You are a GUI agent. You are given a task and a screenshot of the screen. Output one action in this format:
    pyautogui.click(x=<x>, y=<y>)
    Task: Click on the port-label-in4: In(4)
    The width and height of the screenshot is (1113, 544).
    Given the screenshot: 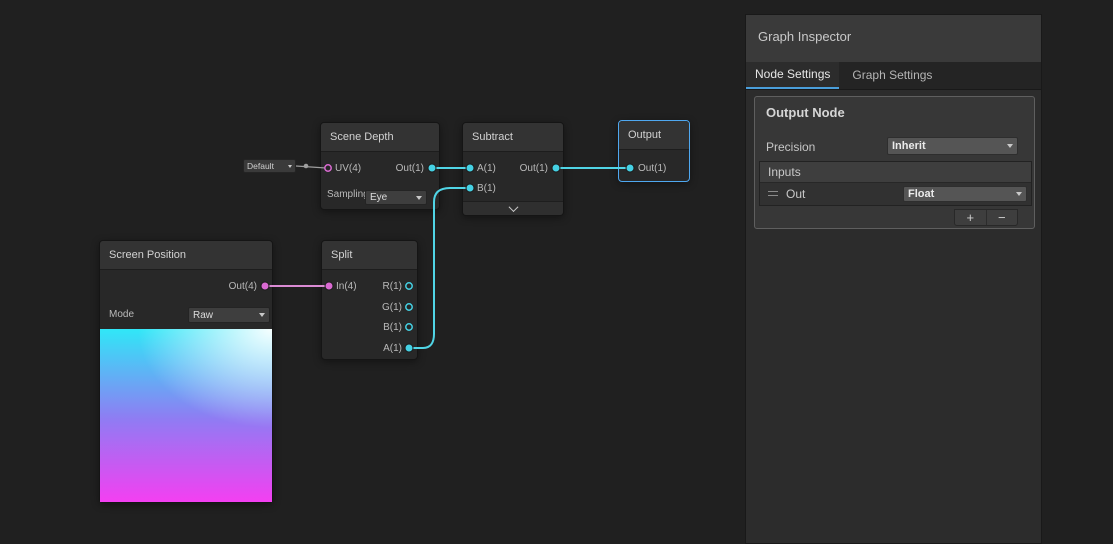 What is the action you would take?
    pyautogui.click(x=346, y=286)
    